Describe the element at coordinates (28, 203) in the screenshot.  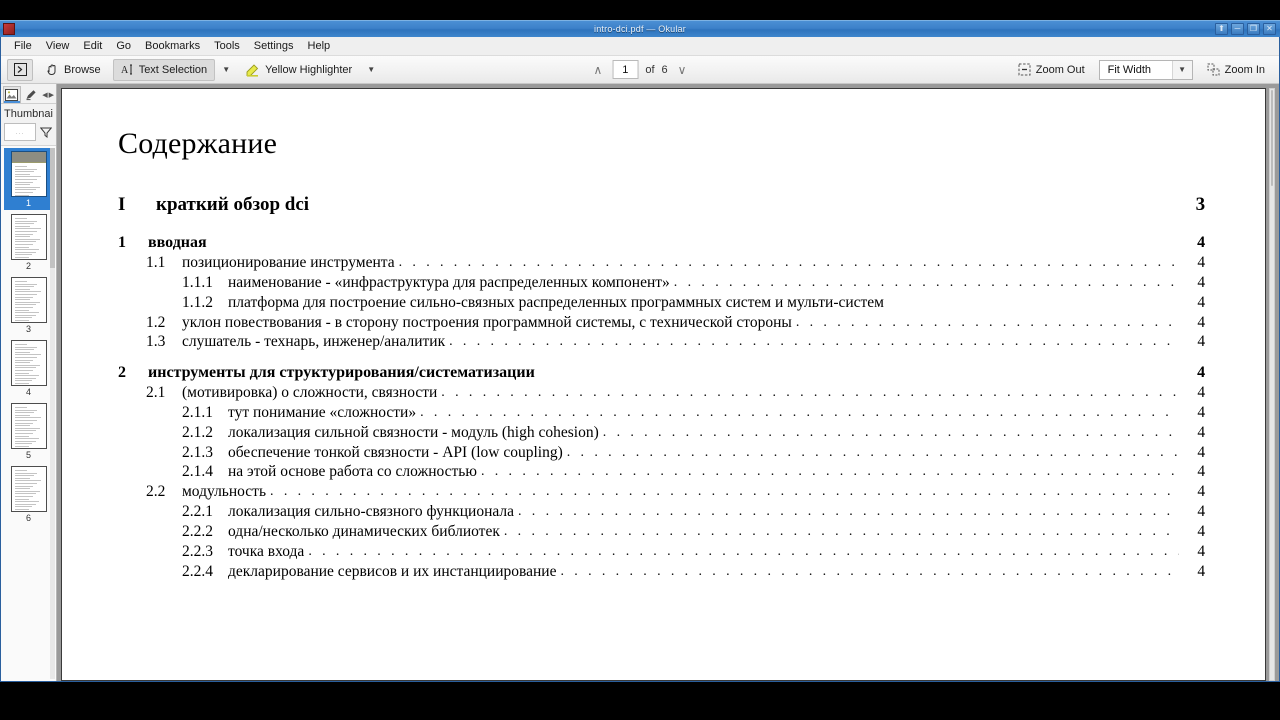
I see `thumbnail-page-number: 1` at that location.